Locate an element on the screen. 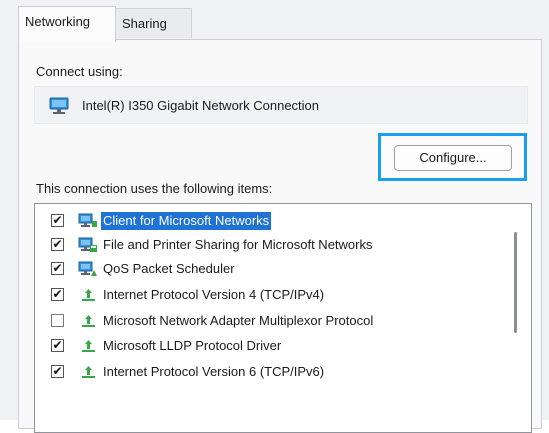  file-printer-sharing-icon is located at coordinates (87, 244).